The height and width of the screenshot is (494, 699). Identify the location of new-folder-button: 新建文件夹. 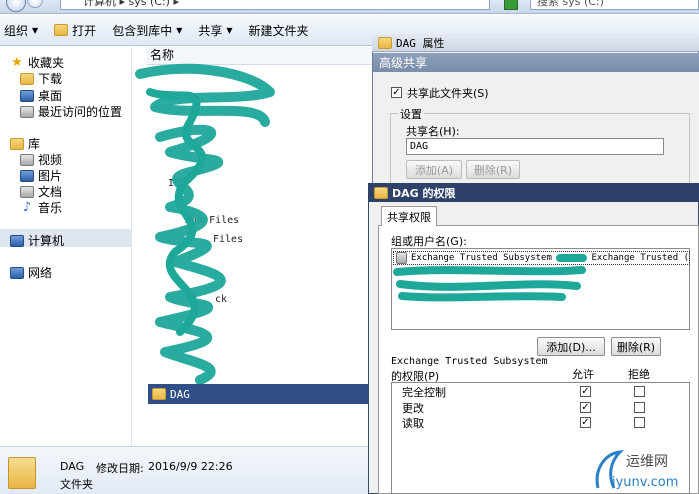
(279, 30).